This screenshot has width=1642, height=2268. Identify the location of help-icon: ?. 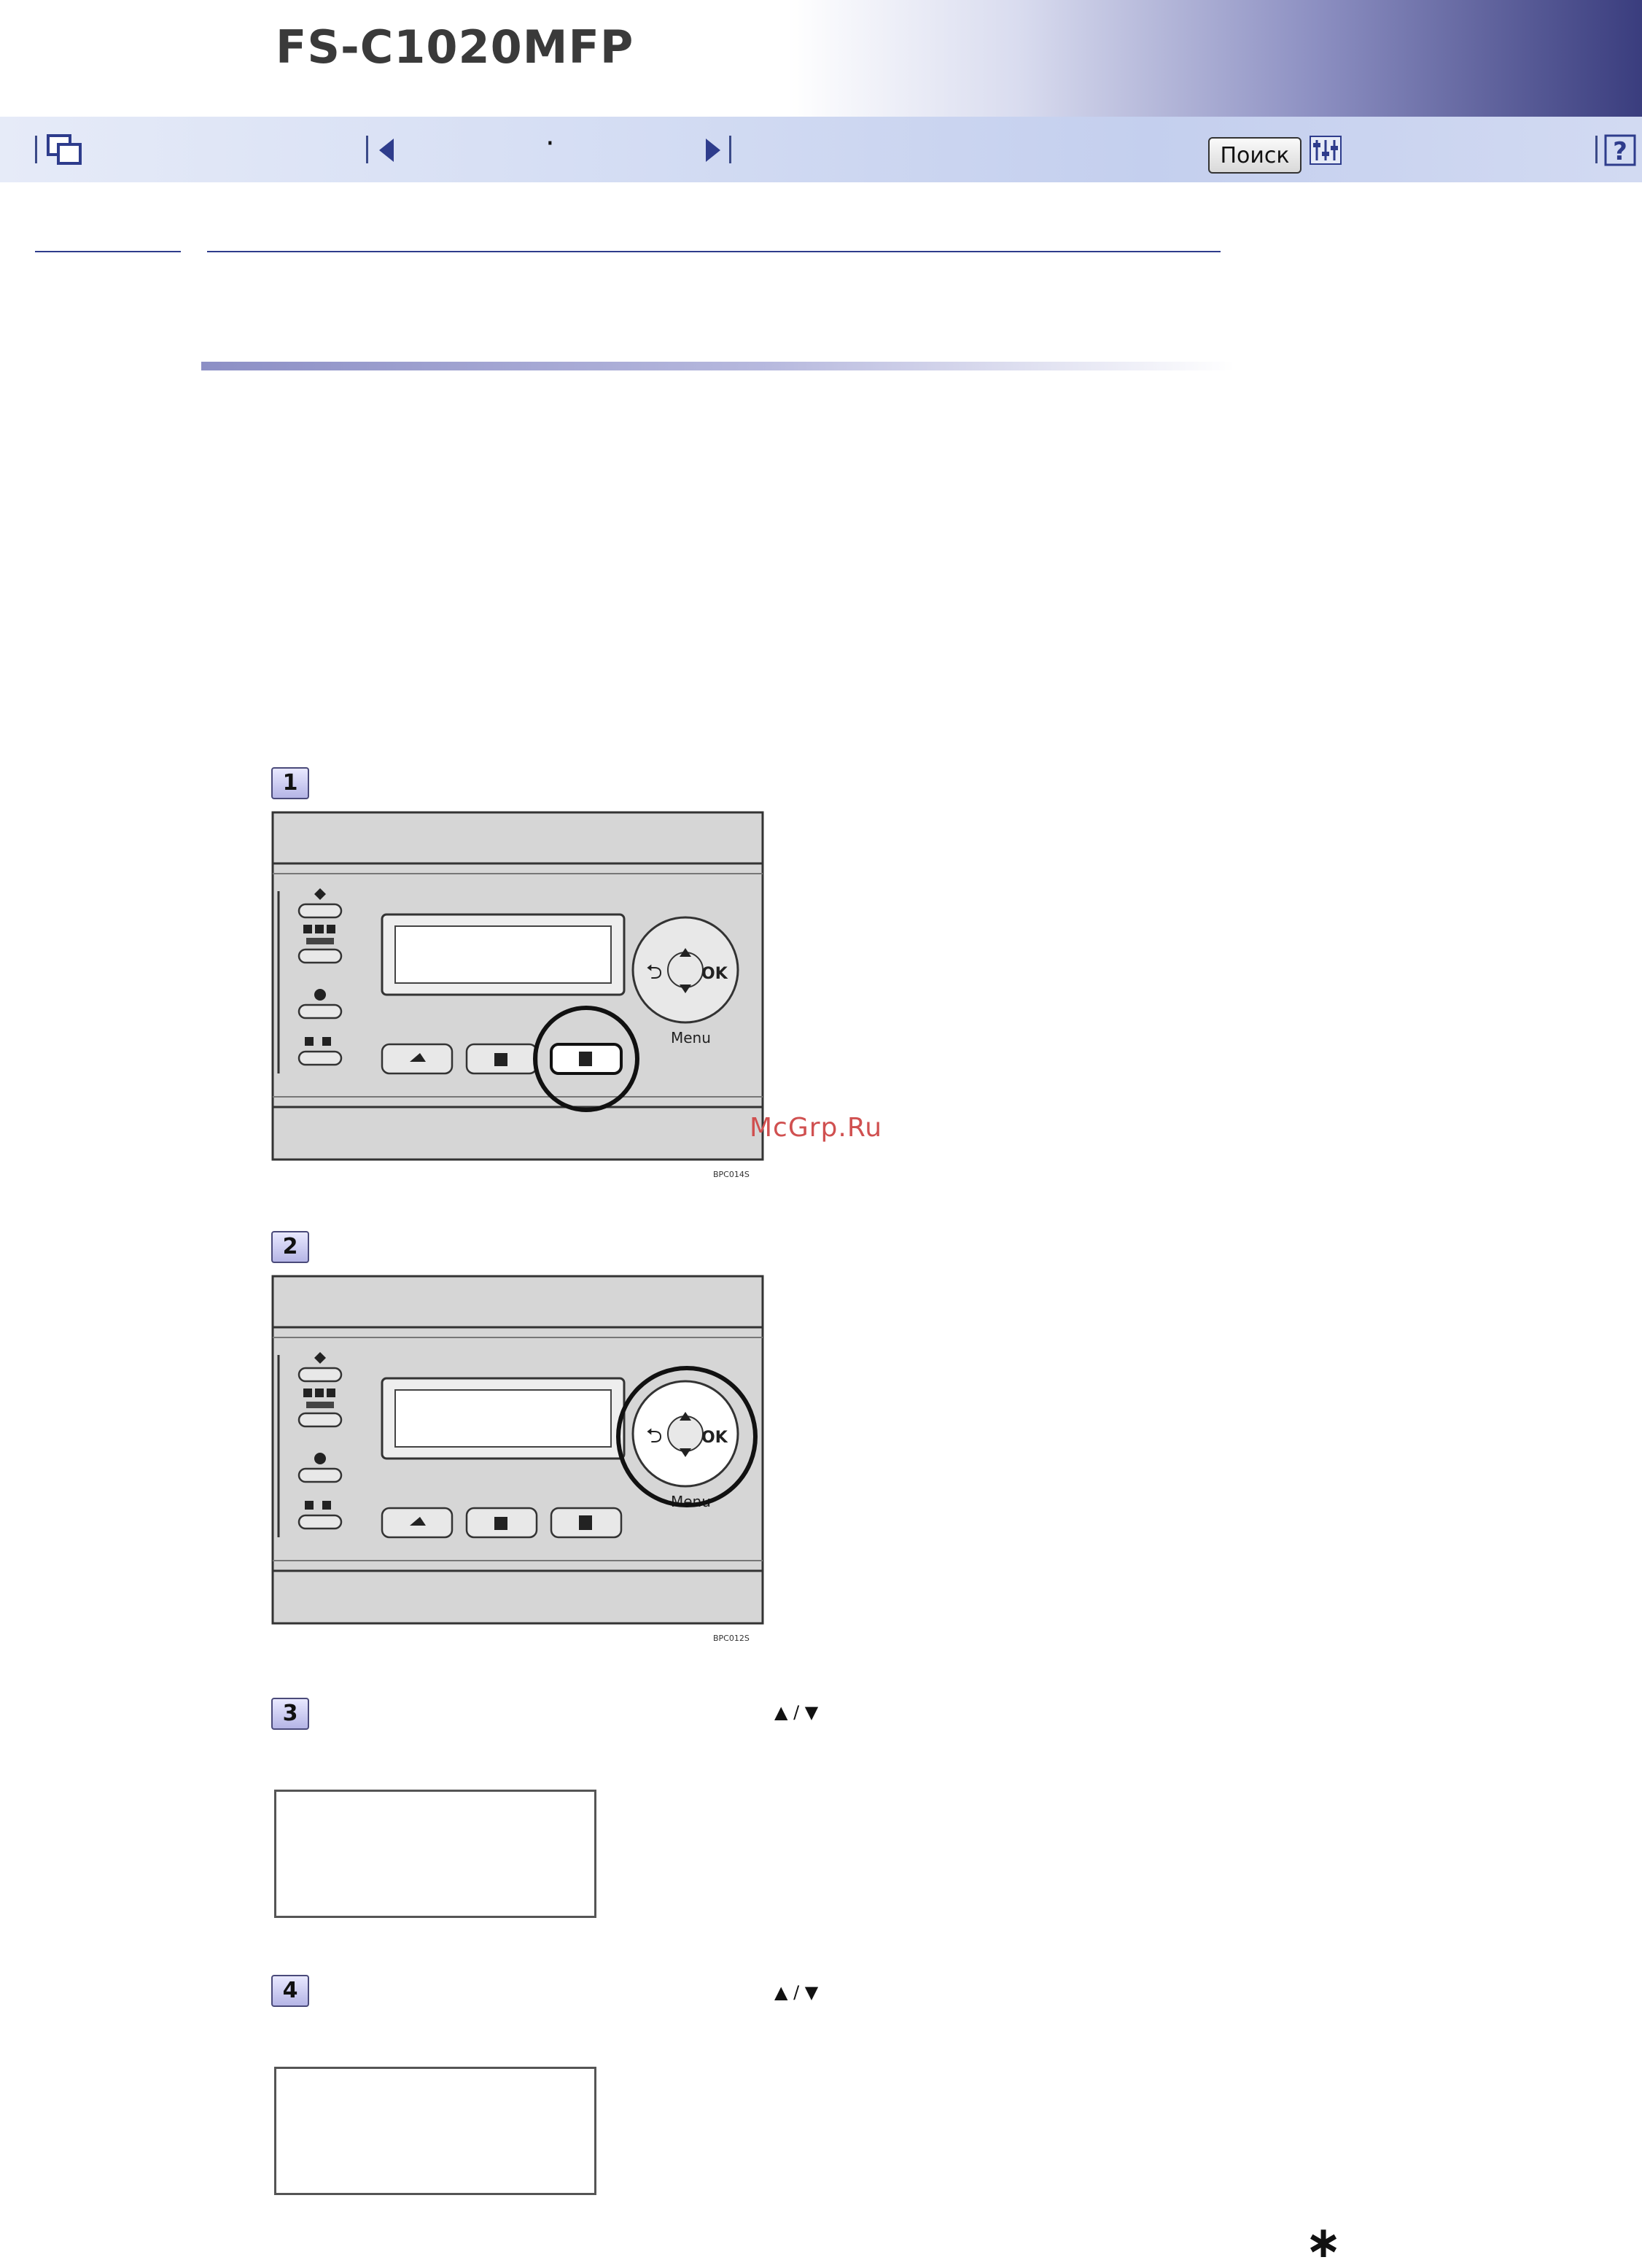
(1621, 150).